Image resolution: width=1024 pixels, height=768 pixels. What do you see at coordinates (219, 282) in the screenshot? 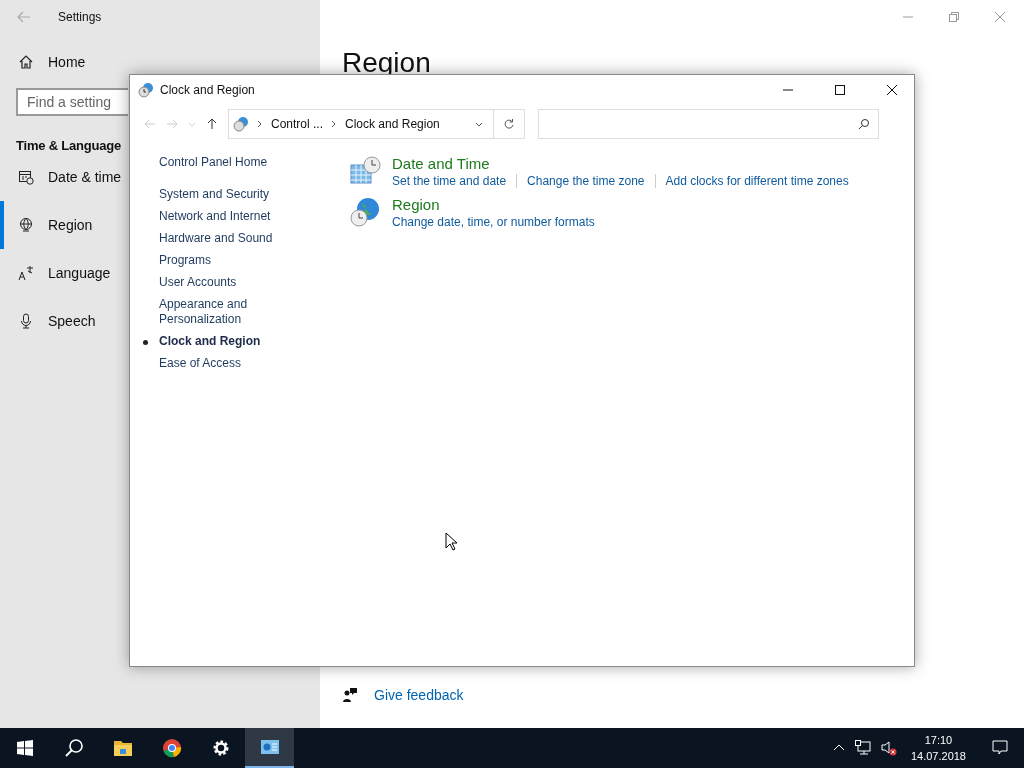
I see `sidebar-link: User Accounts` at bounding box center [219, 282].